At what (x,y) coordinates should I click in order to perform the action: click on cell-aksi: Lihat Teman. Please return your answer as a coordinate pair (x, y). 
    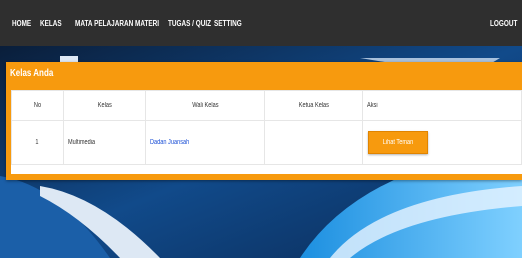
    Looking at the image, I should click on (442, 142).